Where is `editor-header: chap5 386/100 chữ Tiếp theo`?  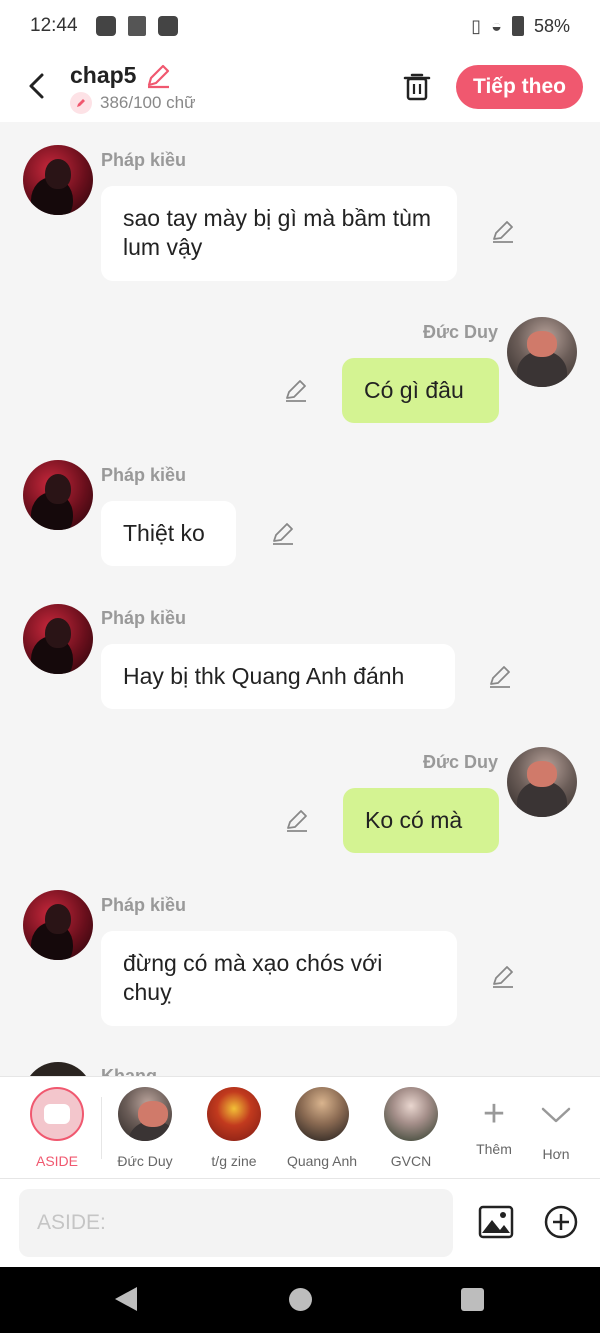 editor-header: chap5 386/100 chữ Tiếp theo is located at coordinates (300, 87).